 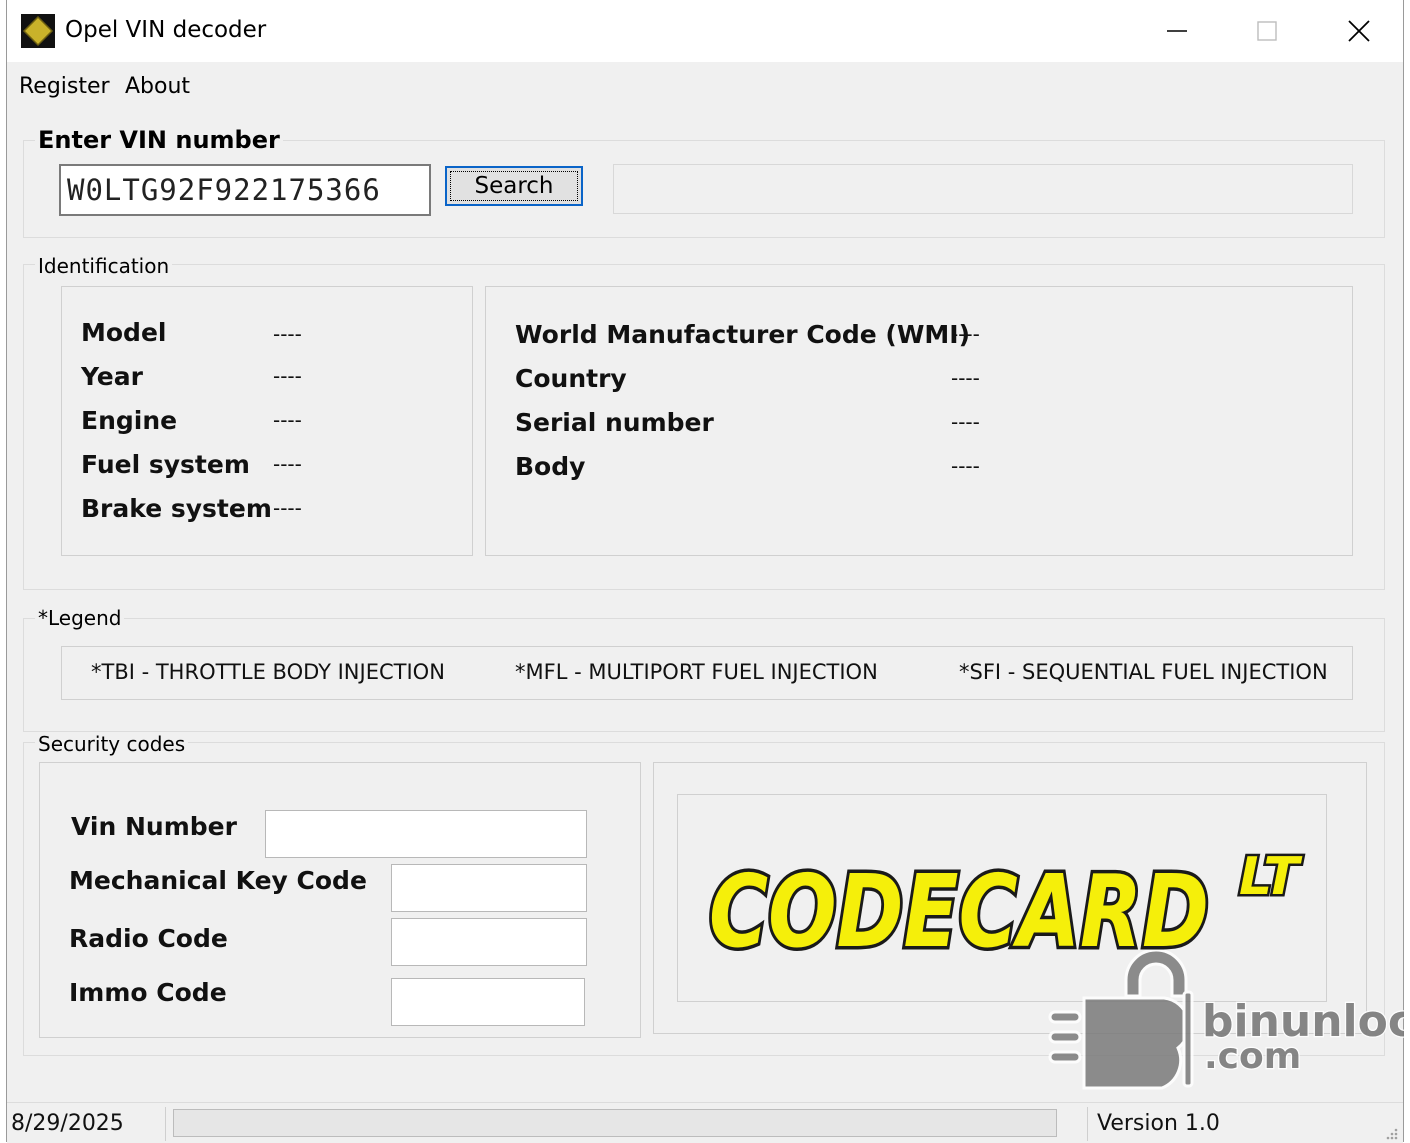 What do you see at coordinates (959, 908) in the screenshot?
I see `codecard-logo-text: CODECARD` at bounding box center [959, 908].